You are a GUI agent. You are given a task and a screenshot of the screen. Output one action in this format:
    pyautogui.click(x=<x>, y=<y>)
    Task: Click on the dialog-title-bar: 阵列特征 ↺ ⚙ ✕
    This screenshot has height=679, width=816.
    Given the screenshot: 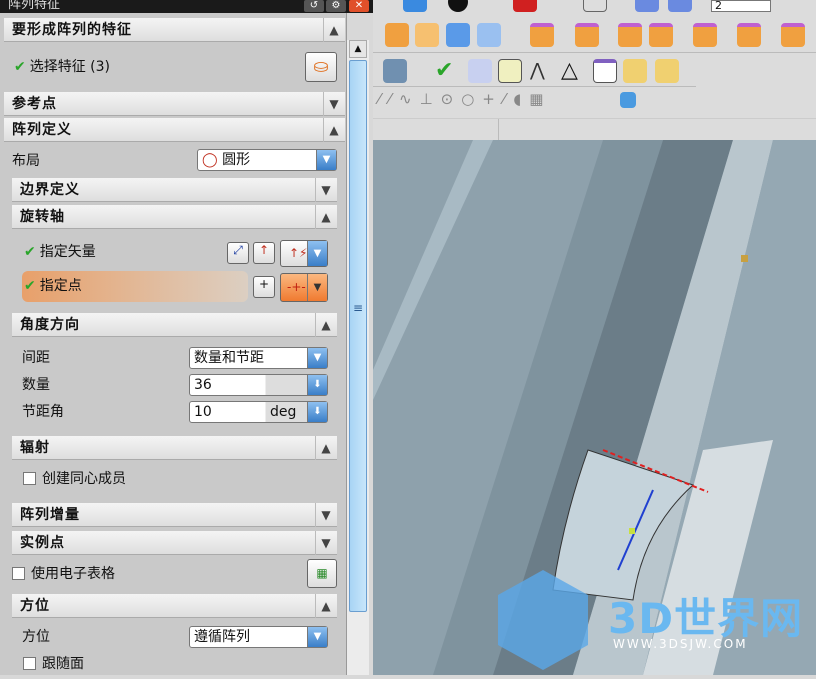 What is the action you would take?
    pyautogui.click(x=186, y=6)
    